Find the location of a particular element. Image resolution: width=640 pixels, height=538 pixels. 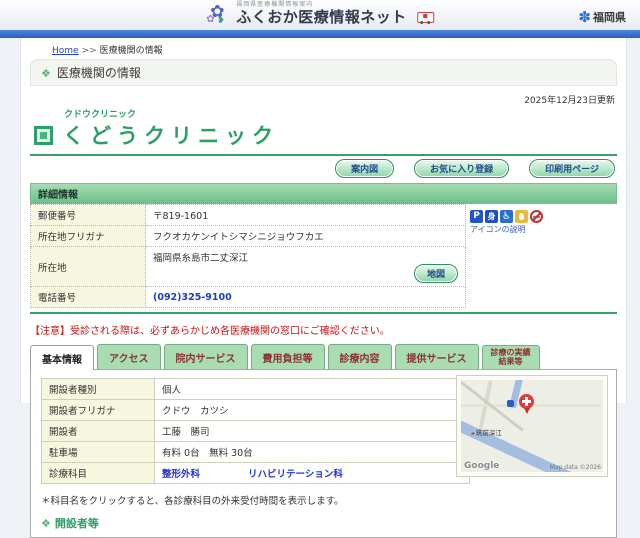

tab-access: アクセス is located at coordinates (129, 356).